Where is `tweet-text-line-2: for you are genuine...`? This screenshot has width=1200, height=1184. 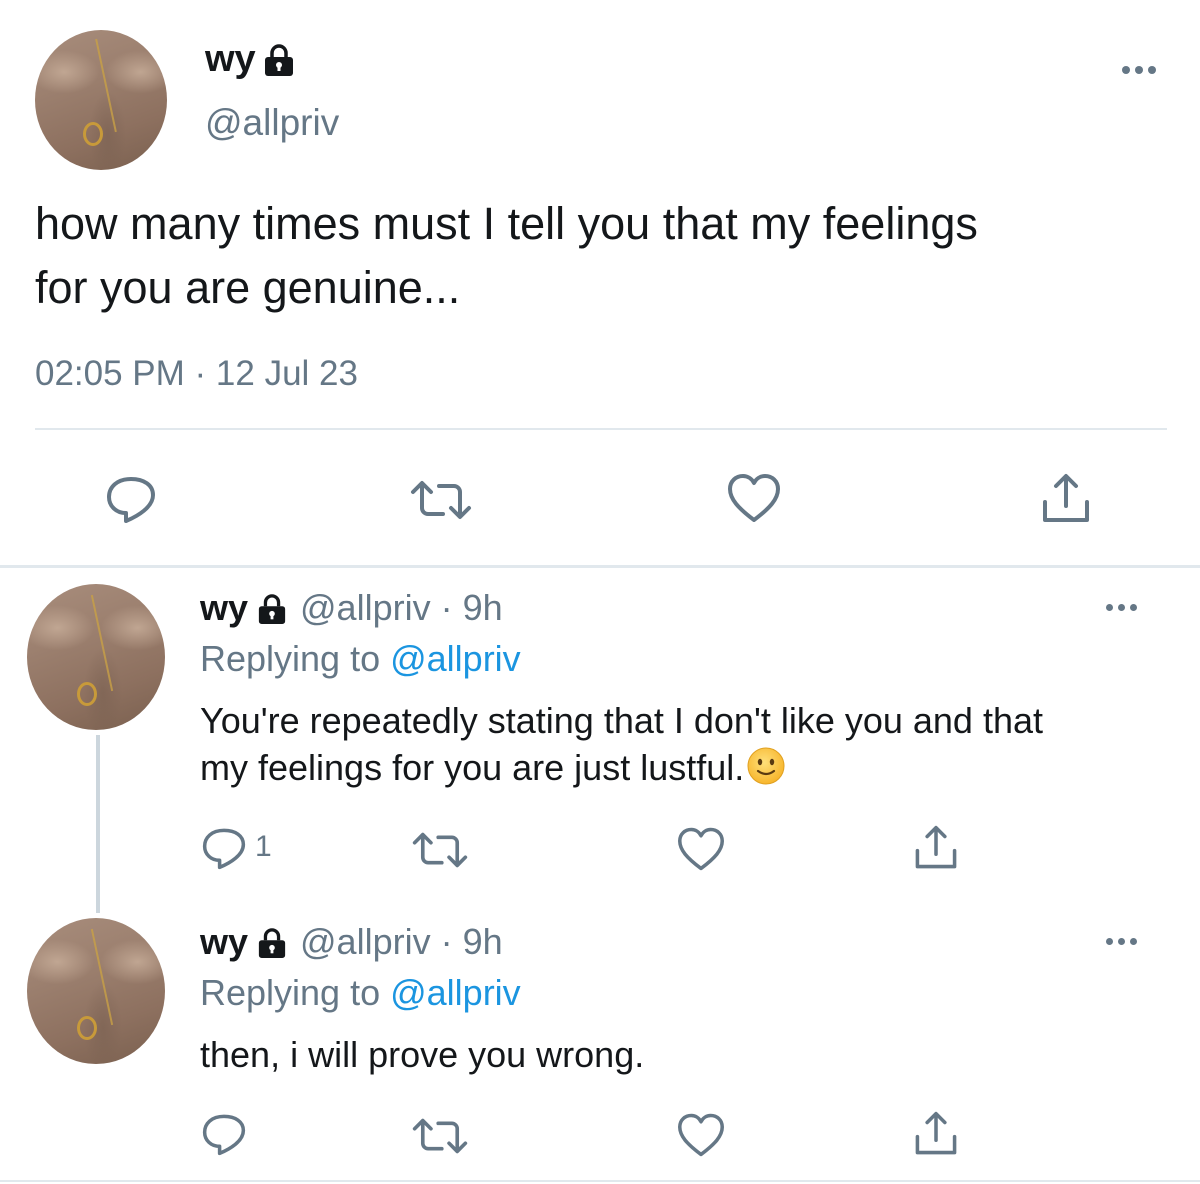
tweet-text-line-2: for you are genuine... is located at coordinates (248, 287).